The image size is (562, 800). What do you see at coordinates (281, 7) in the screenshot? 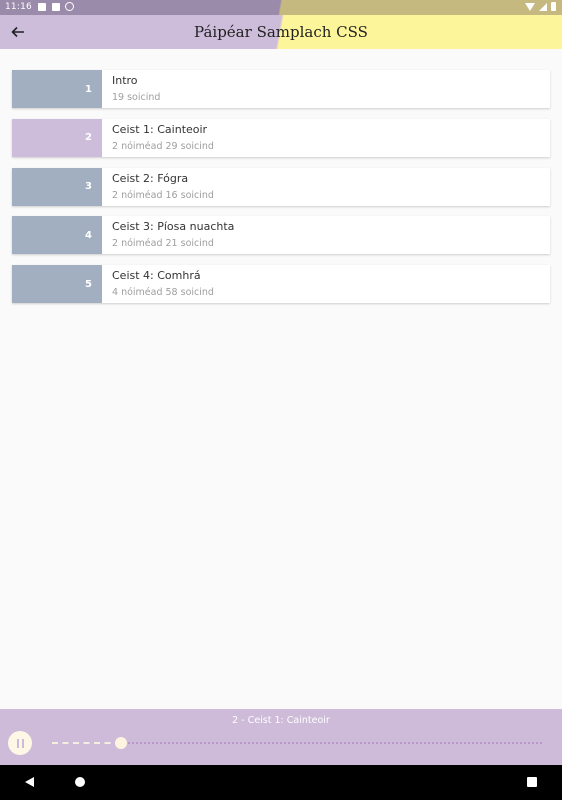
I see `status-bar: 11:16` at bounding box center [281, 7].